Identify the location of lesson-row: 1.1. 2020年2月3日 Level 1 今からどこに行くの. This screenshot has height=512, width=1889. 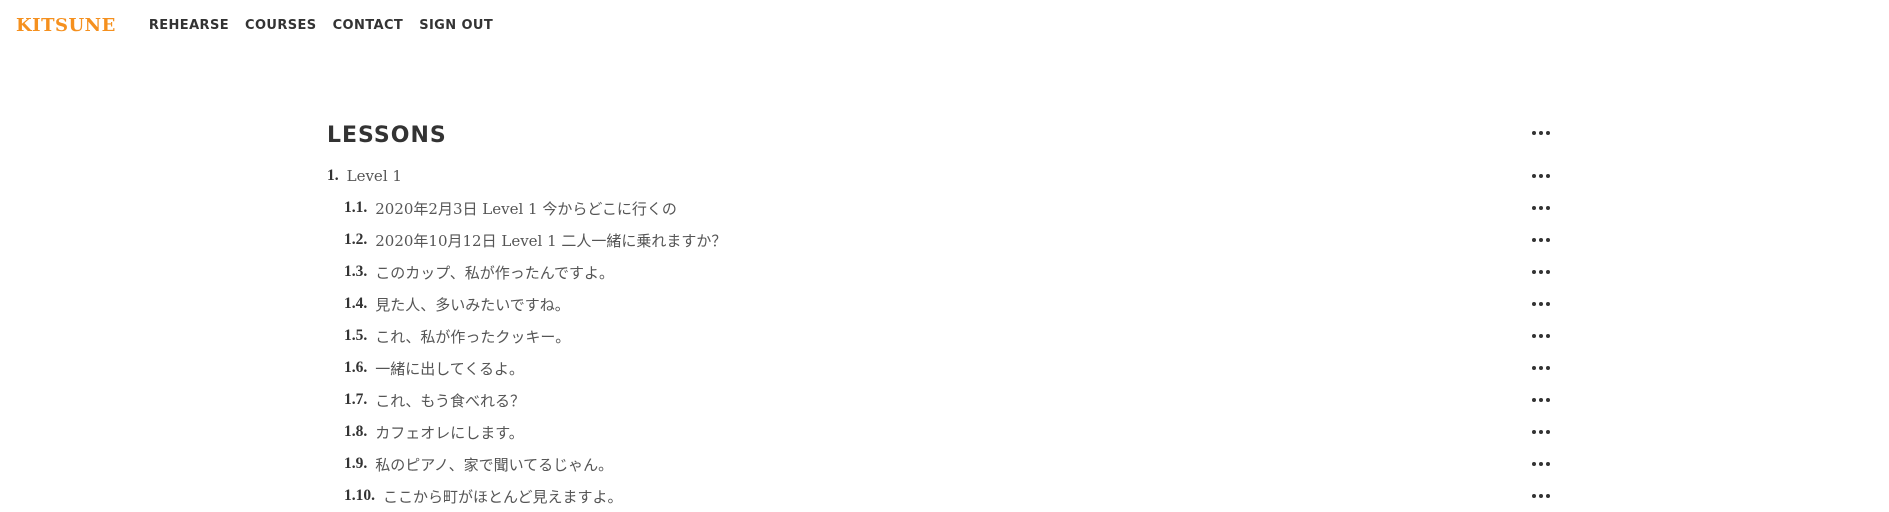
(939, 208).